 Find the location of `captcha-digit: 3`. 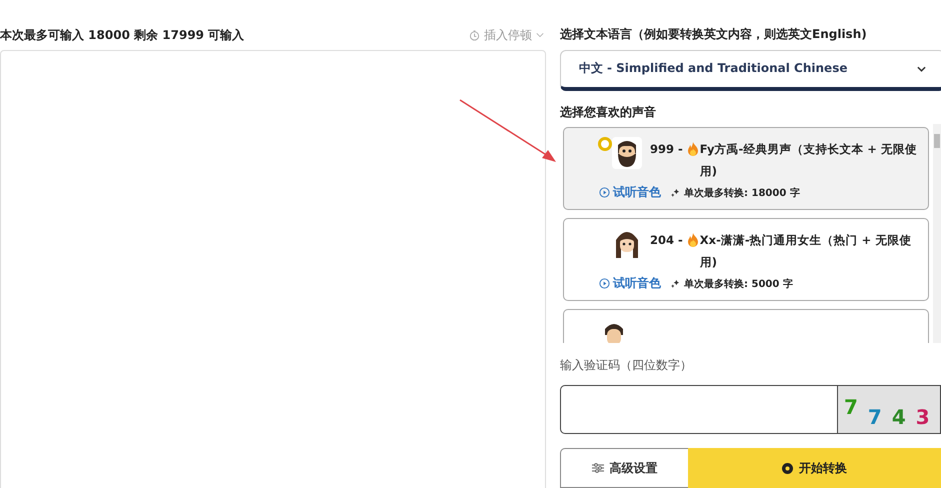

captcha-digit: 3 is located at coordinates (923, 417).